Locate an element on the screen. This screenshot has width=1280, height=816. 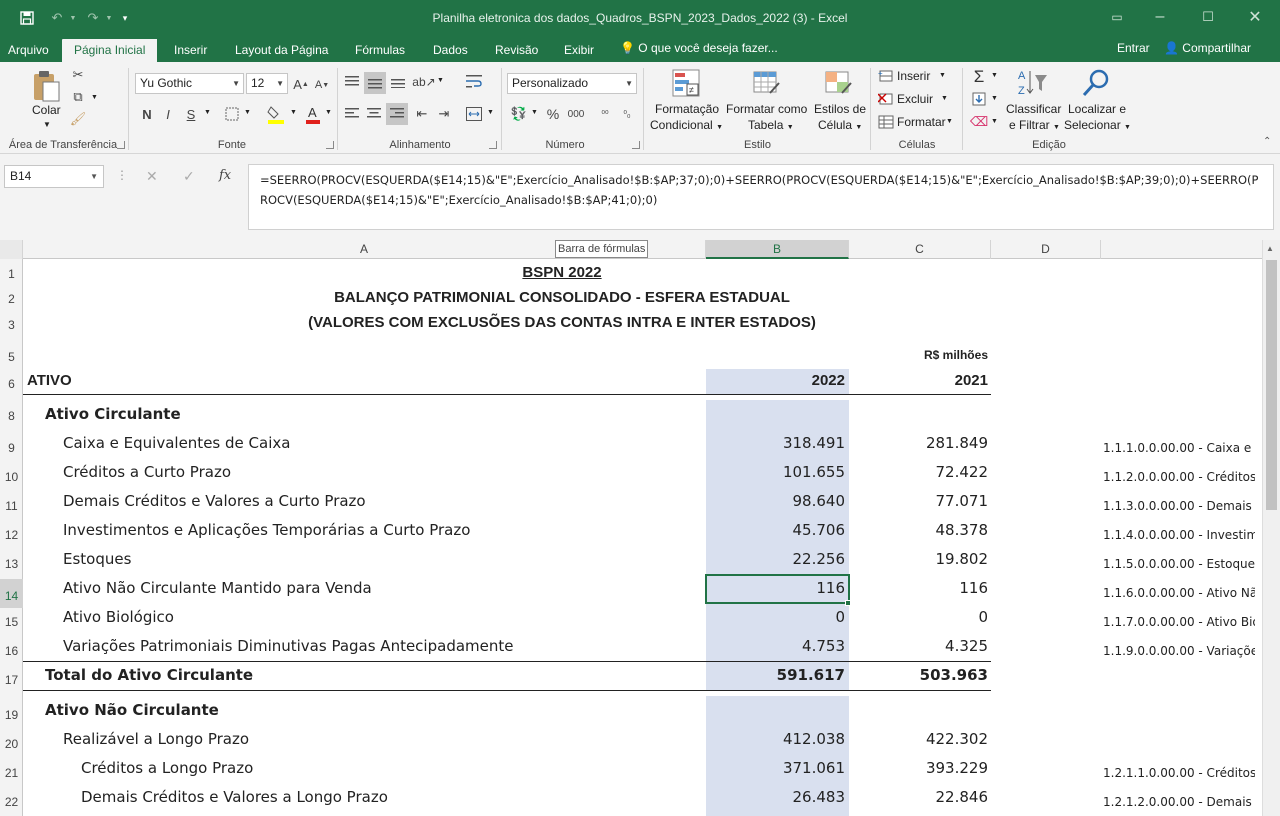
tab-view: Exibir is located at coordinates (579, 50).